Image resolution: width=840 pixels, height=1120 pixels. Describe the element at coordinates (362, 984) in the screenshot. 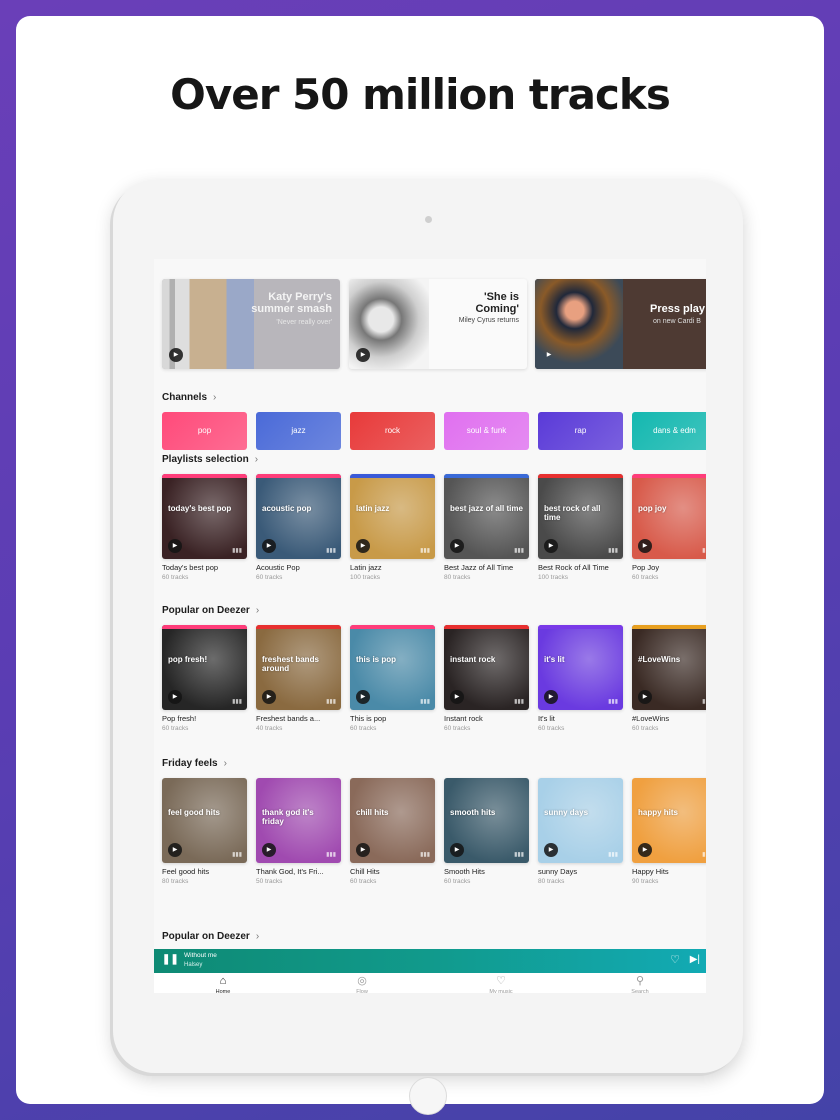

I see `tab-flow: ◎ Flow` at that location.